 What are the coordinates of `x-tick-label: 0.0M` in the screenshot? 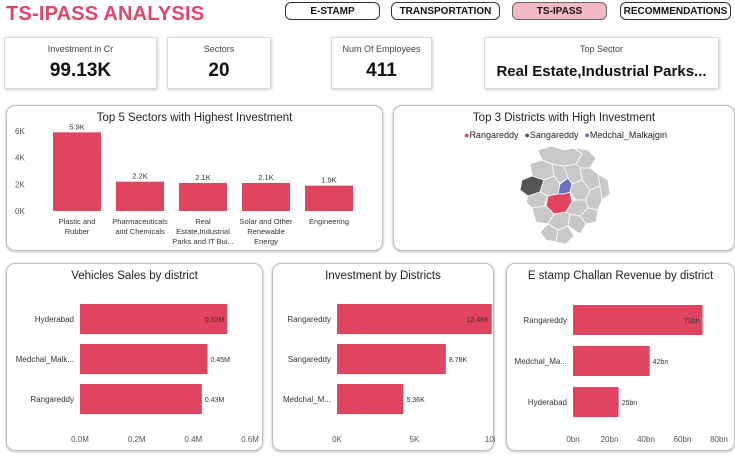 It's located at (80, 439).